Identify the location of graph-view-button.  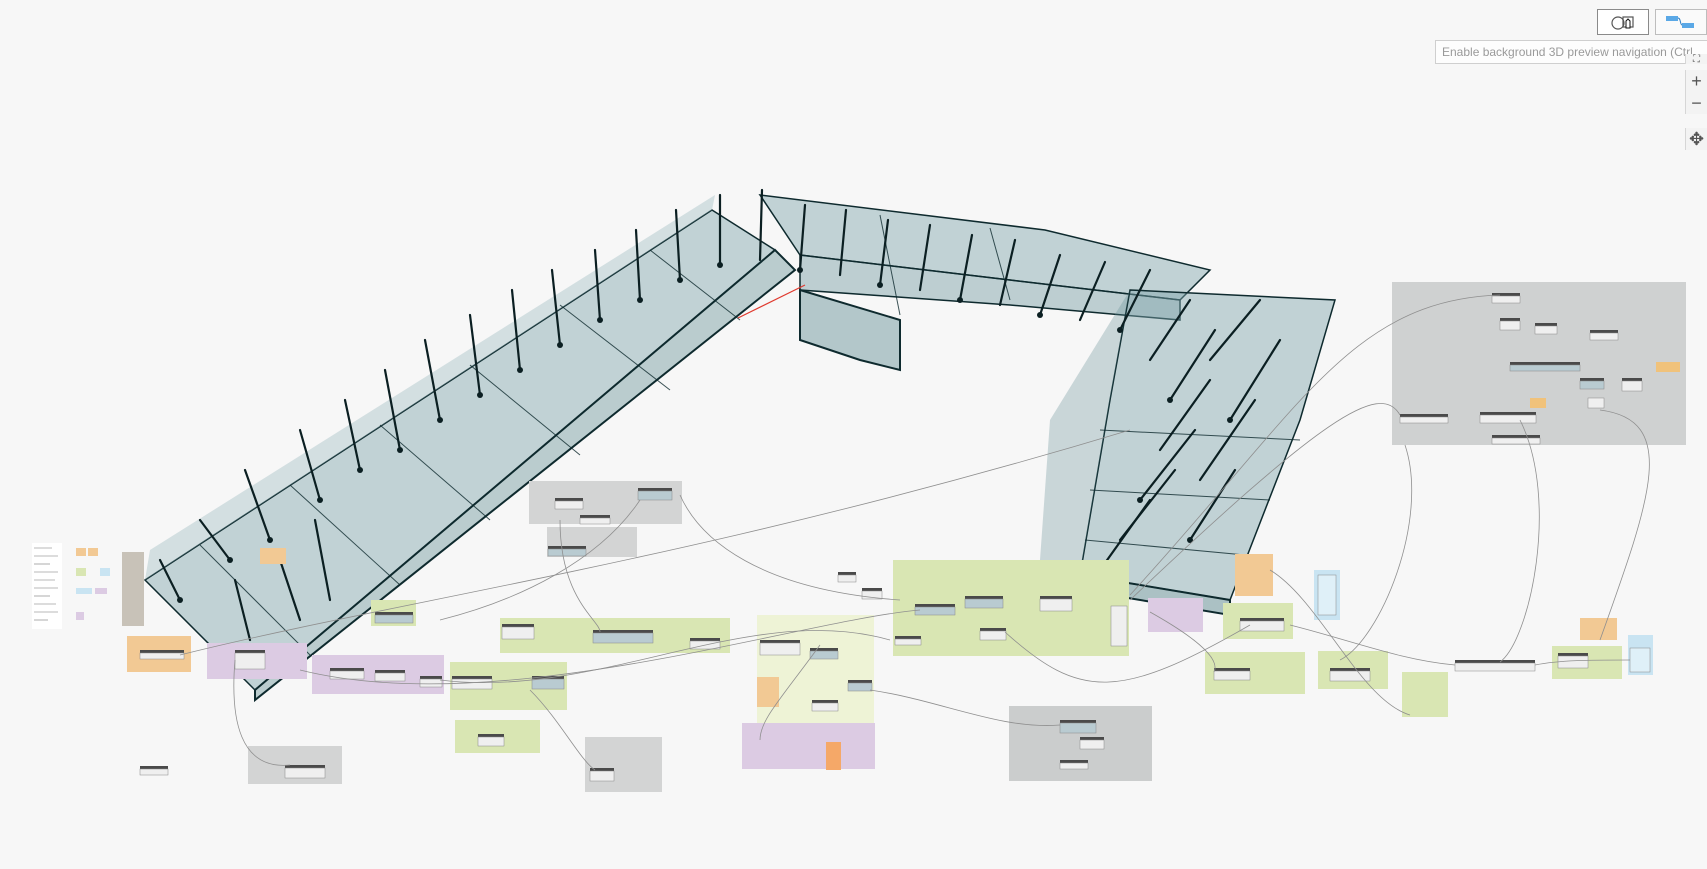
(1681, 22).